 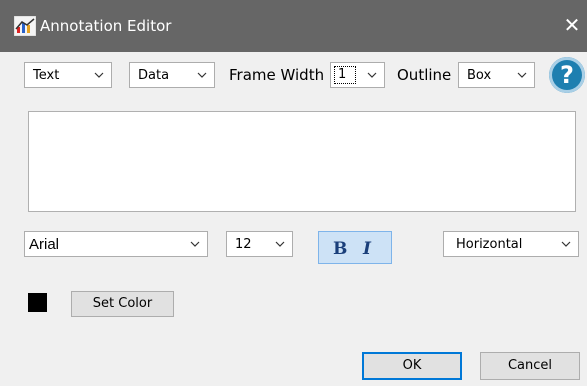 What do you see at coordinates (172, 75) in the screenshot?
I see `annotation-source-select: Data` at bounding box center [172, 75].